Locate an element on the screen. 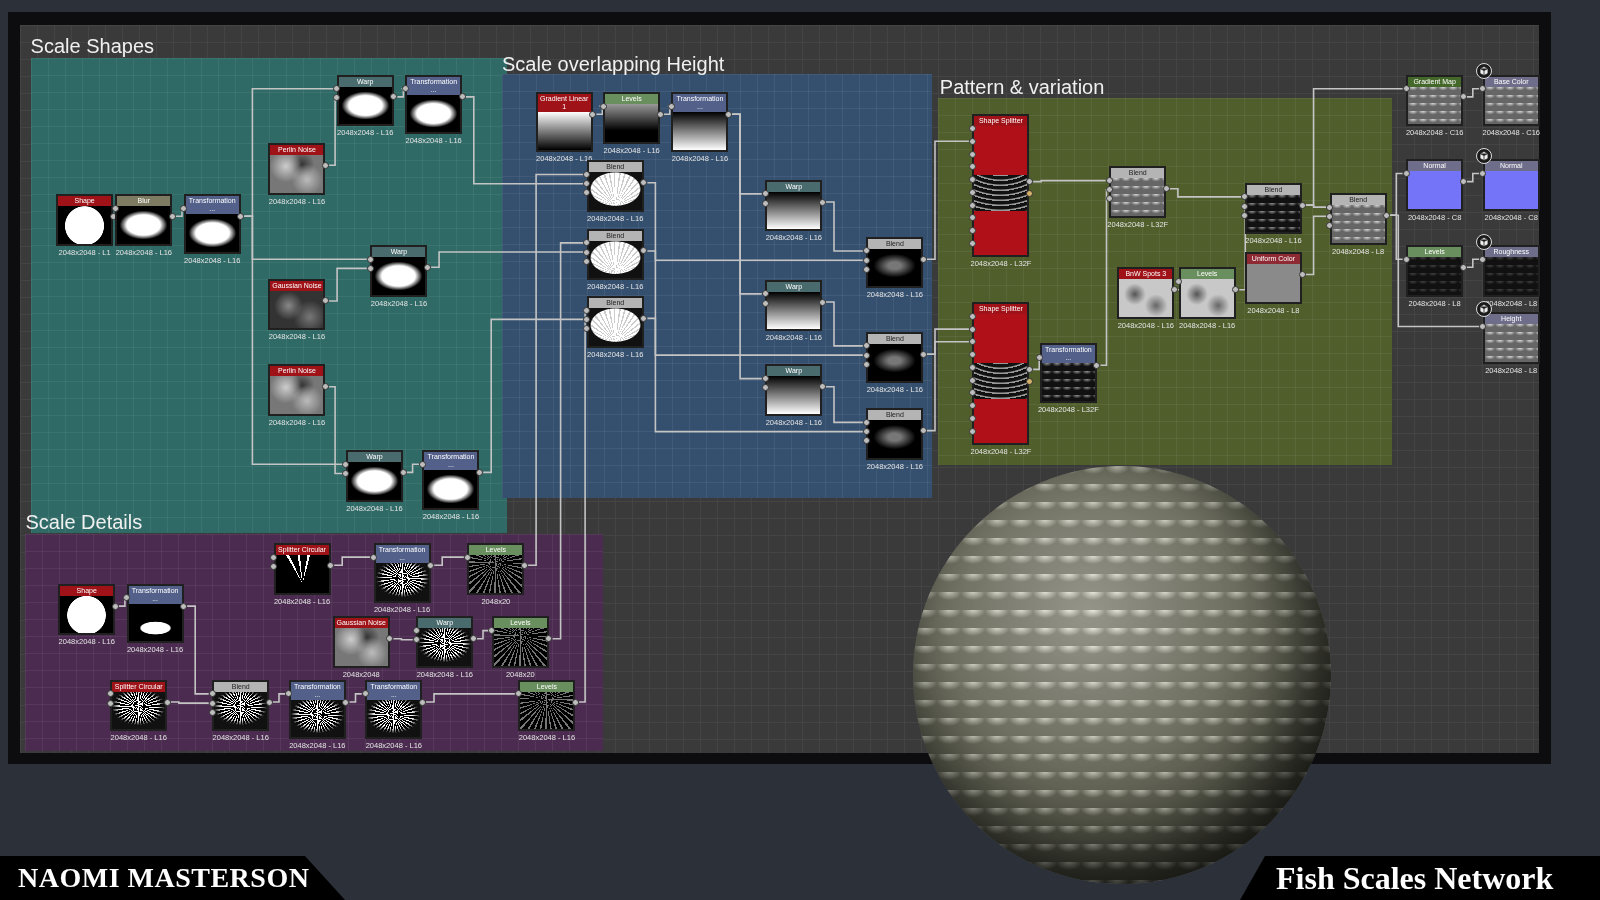 The height and width of the screenshot is (900, 1600). group-title: Pattern & variation is located at coordinates (1022, 87).